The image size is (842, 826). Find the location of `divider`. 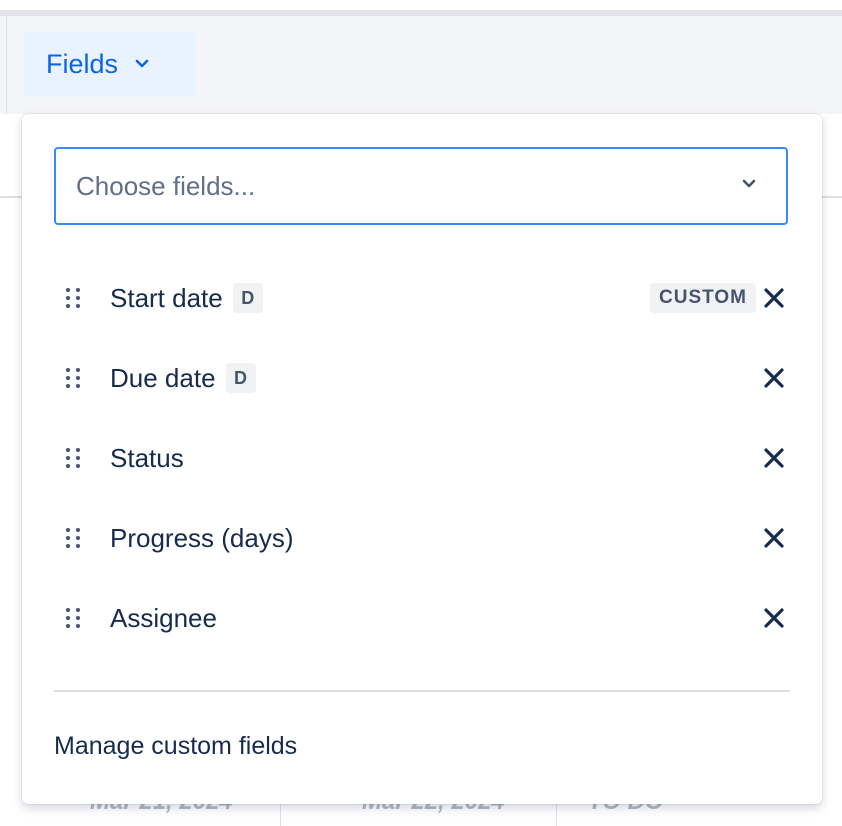

divider is located at coordinates (422, 691).